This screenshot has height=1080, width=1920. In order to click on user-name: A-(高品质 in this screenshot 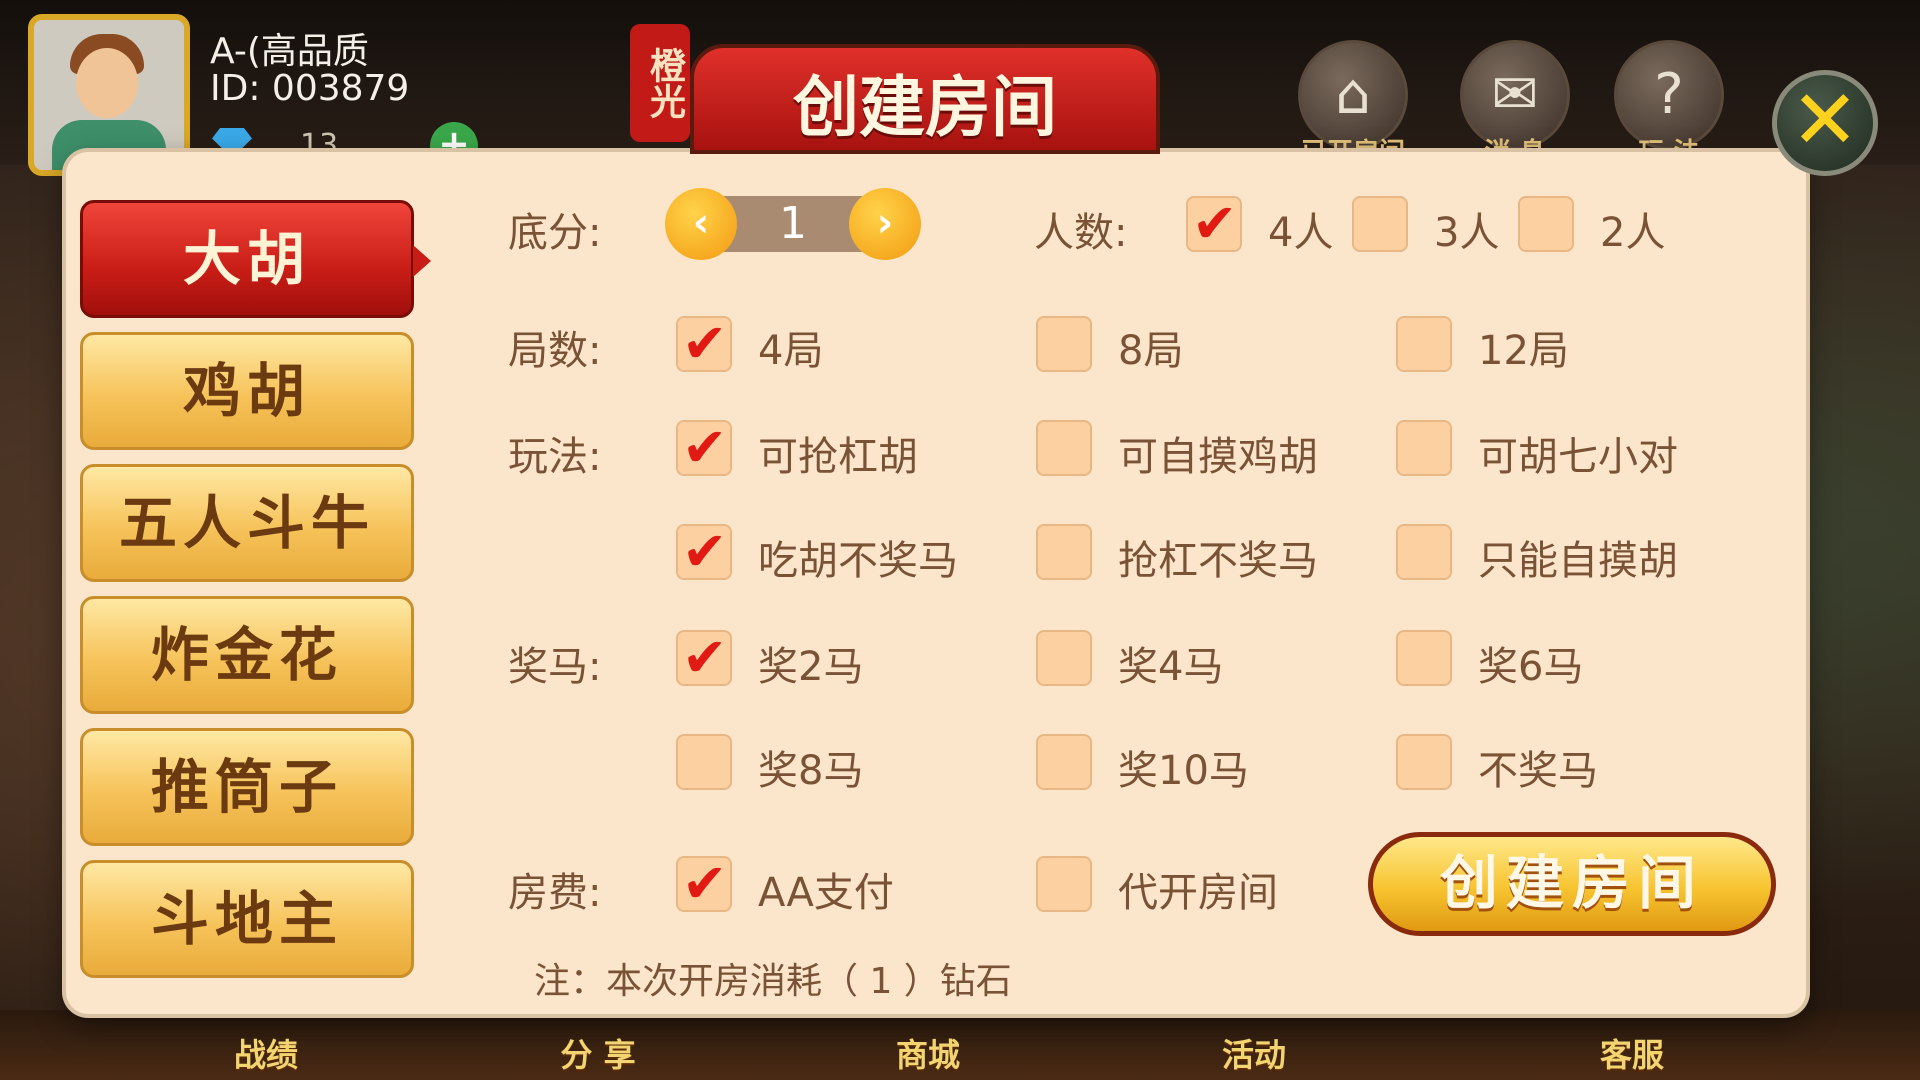, I will do `click(289, 51)`.